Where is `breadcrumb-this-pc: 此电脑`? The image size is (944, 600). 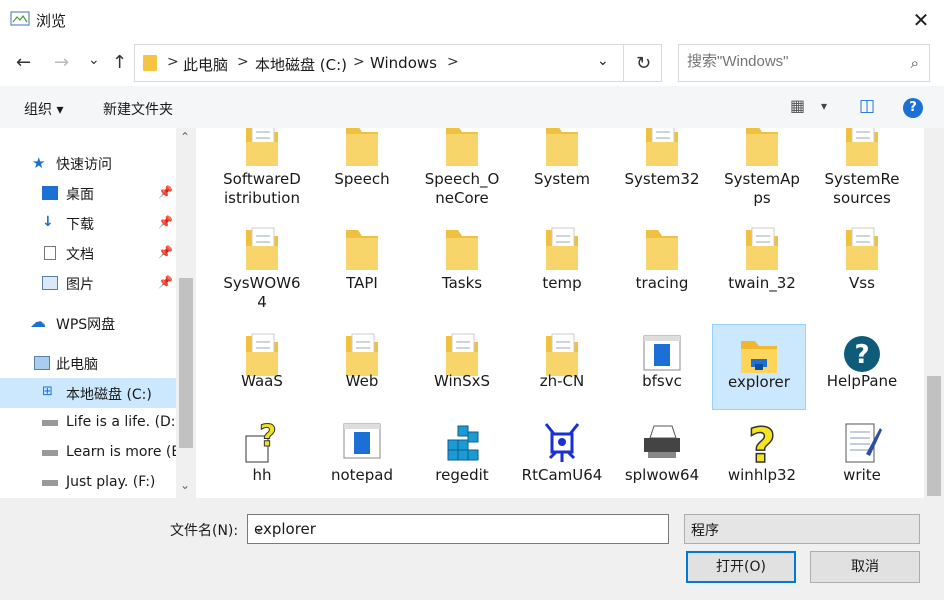
breadcrumb-this-pc: 此电脑 is located at coordinates (205, 64).